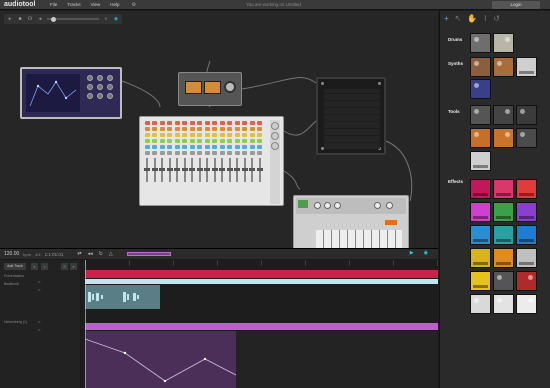 This screenshot has width=550, height=388. Describe the element at coordinates (38, 254) in the screenshot. I see `time-signature: 4/4` at that location.